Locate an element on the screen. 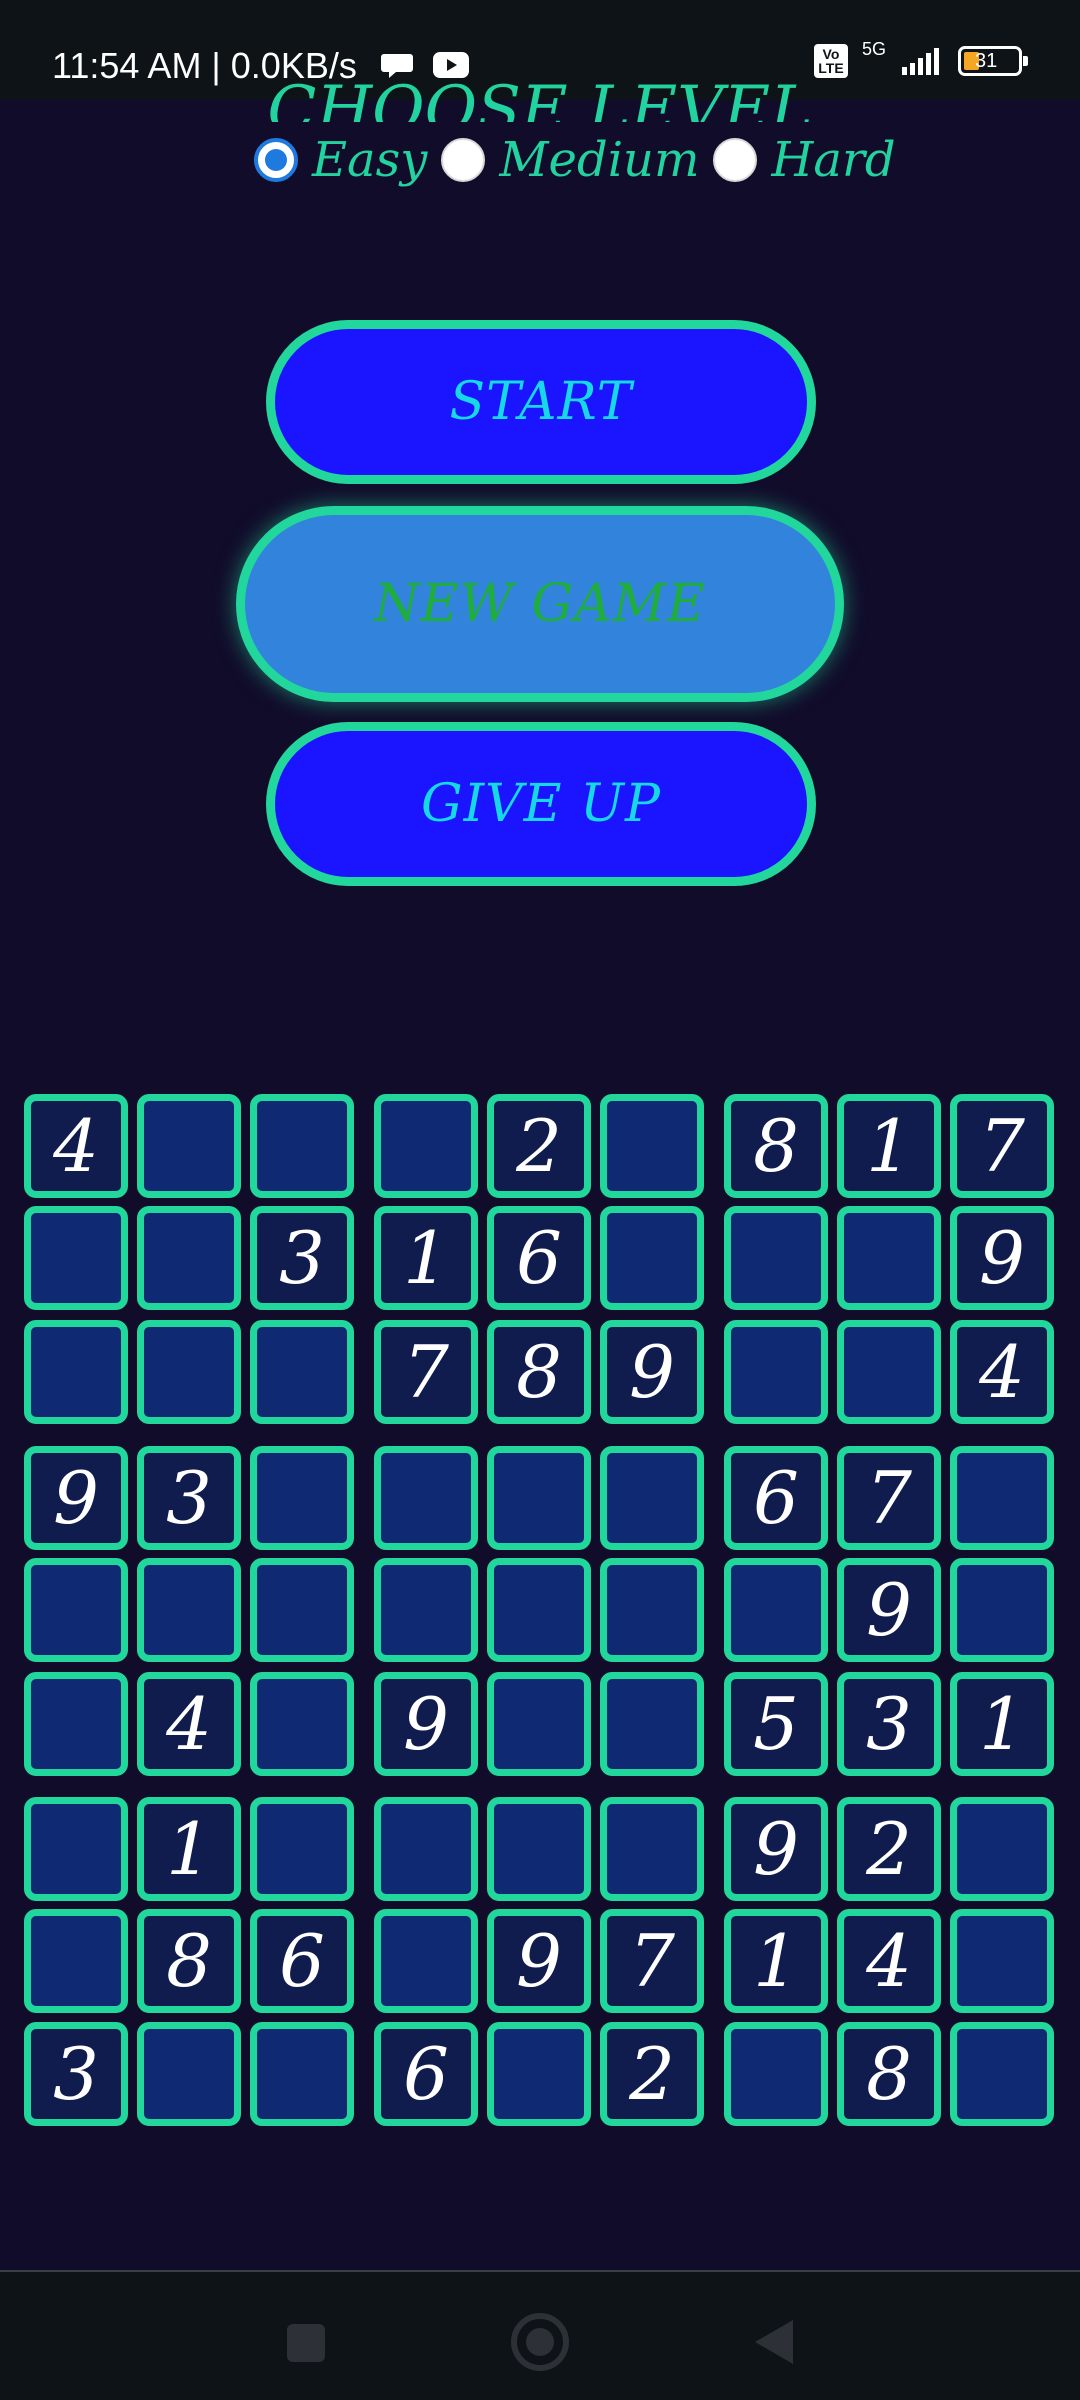 This screenshot has width=1080, height=2400. radio-medium is located at coordinates (463, 160).